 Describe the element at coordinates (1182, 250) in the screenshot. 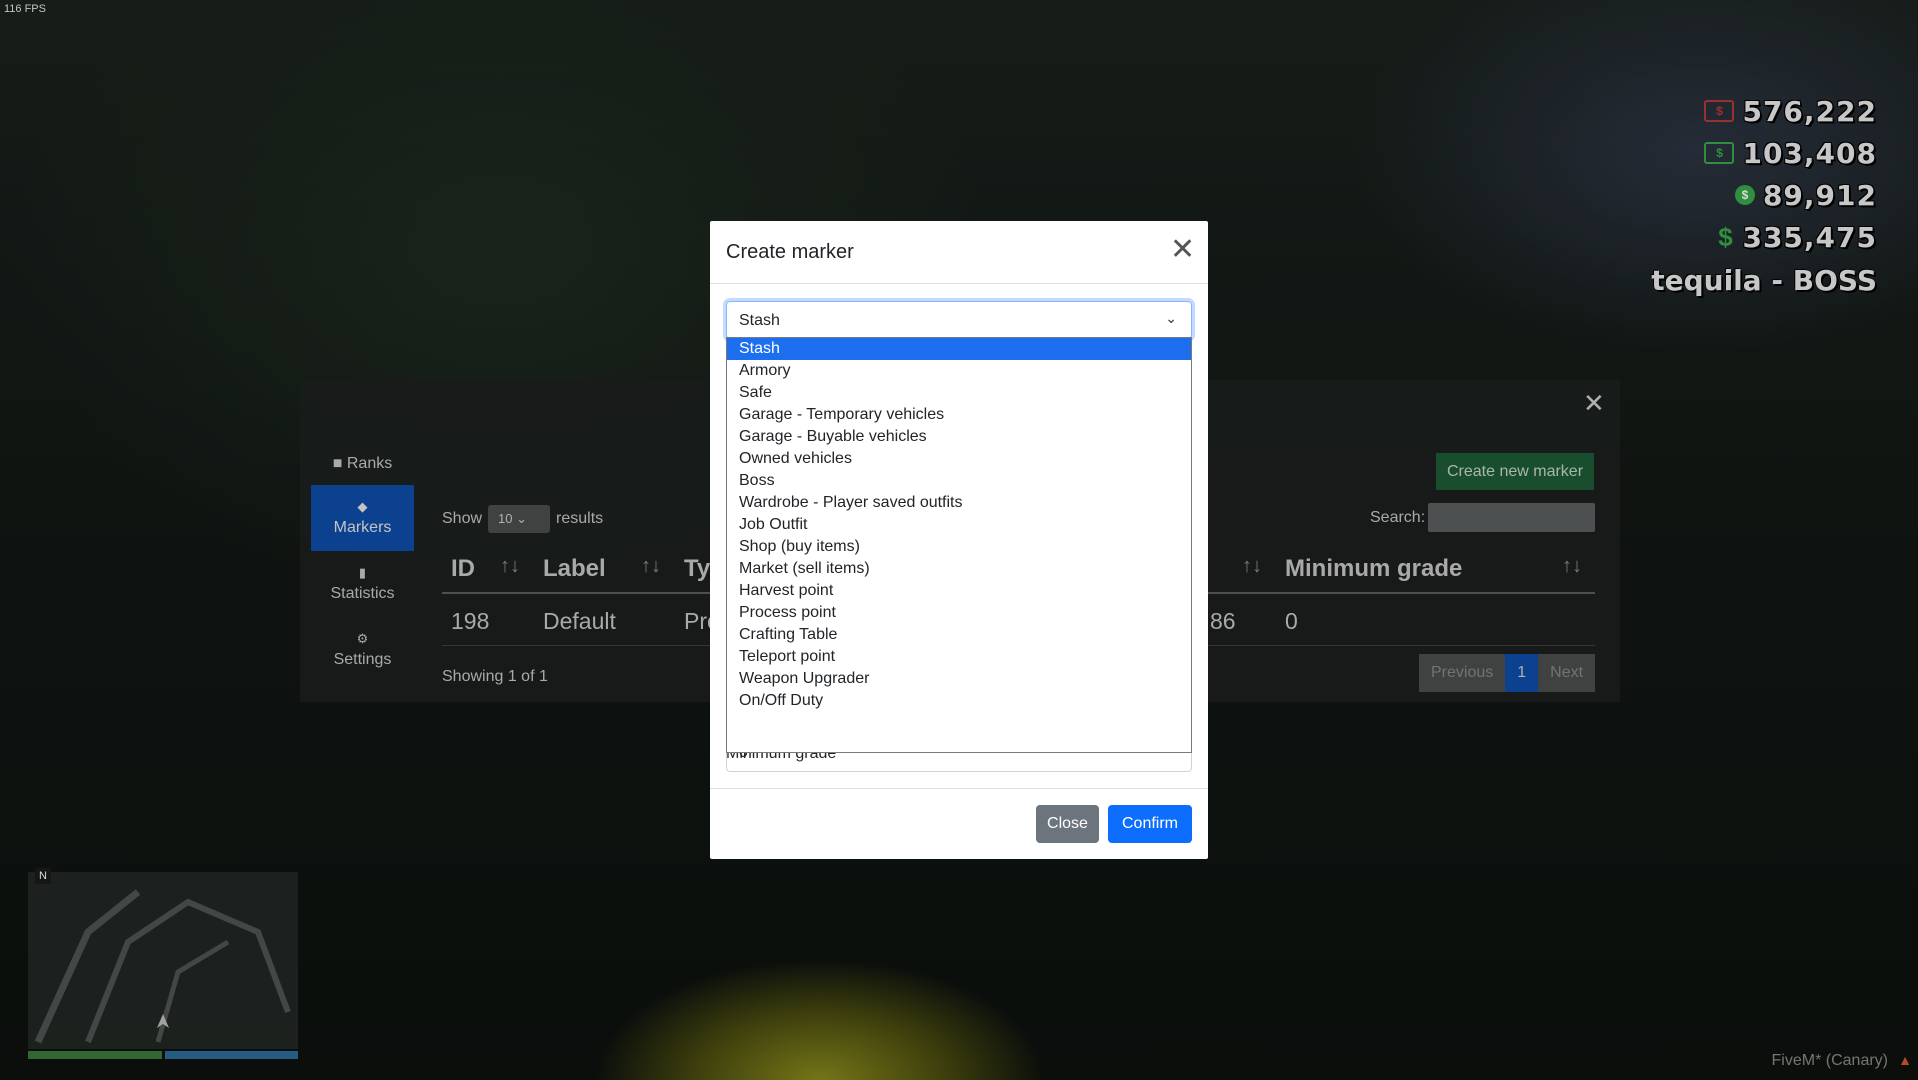

I see `close-icon: ✕` at that location.